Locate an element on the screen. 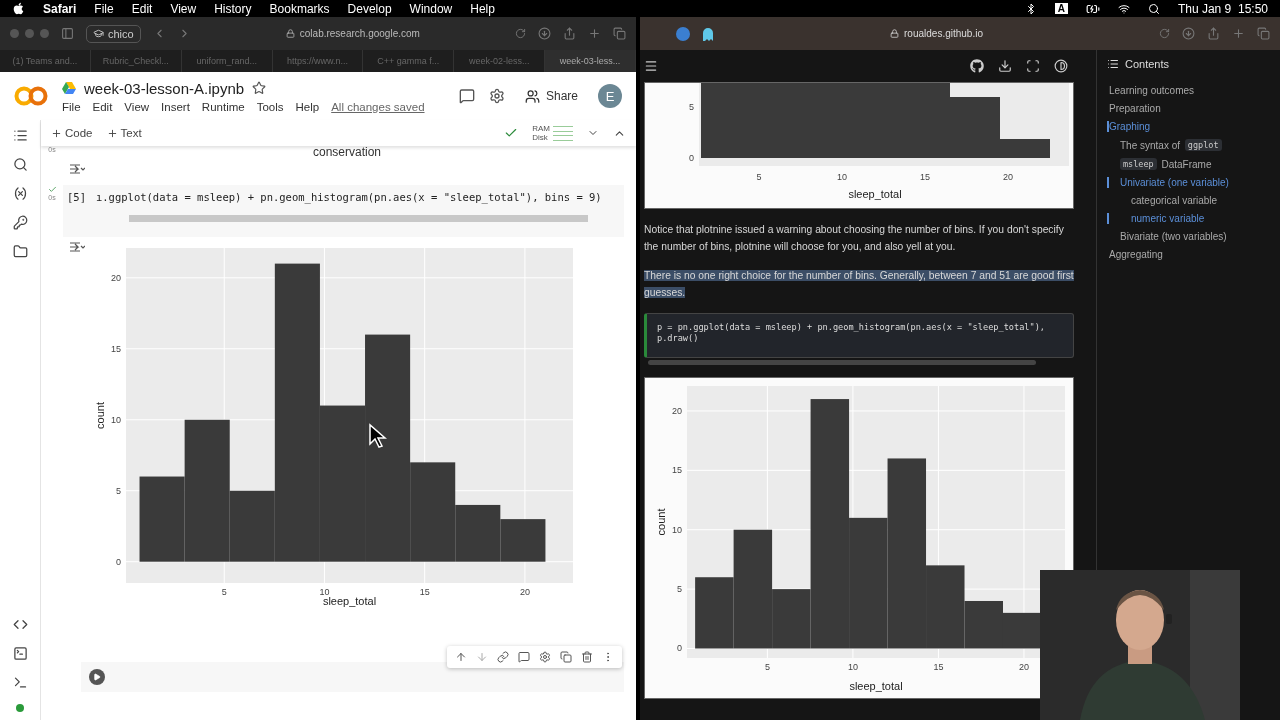  paragraph: Notice that plotnine issued a warning about choosing the number of bins. If you don't specify the number of bins, plotnine will choose for you, and also yell at you. is located at coordinates (854, 238).